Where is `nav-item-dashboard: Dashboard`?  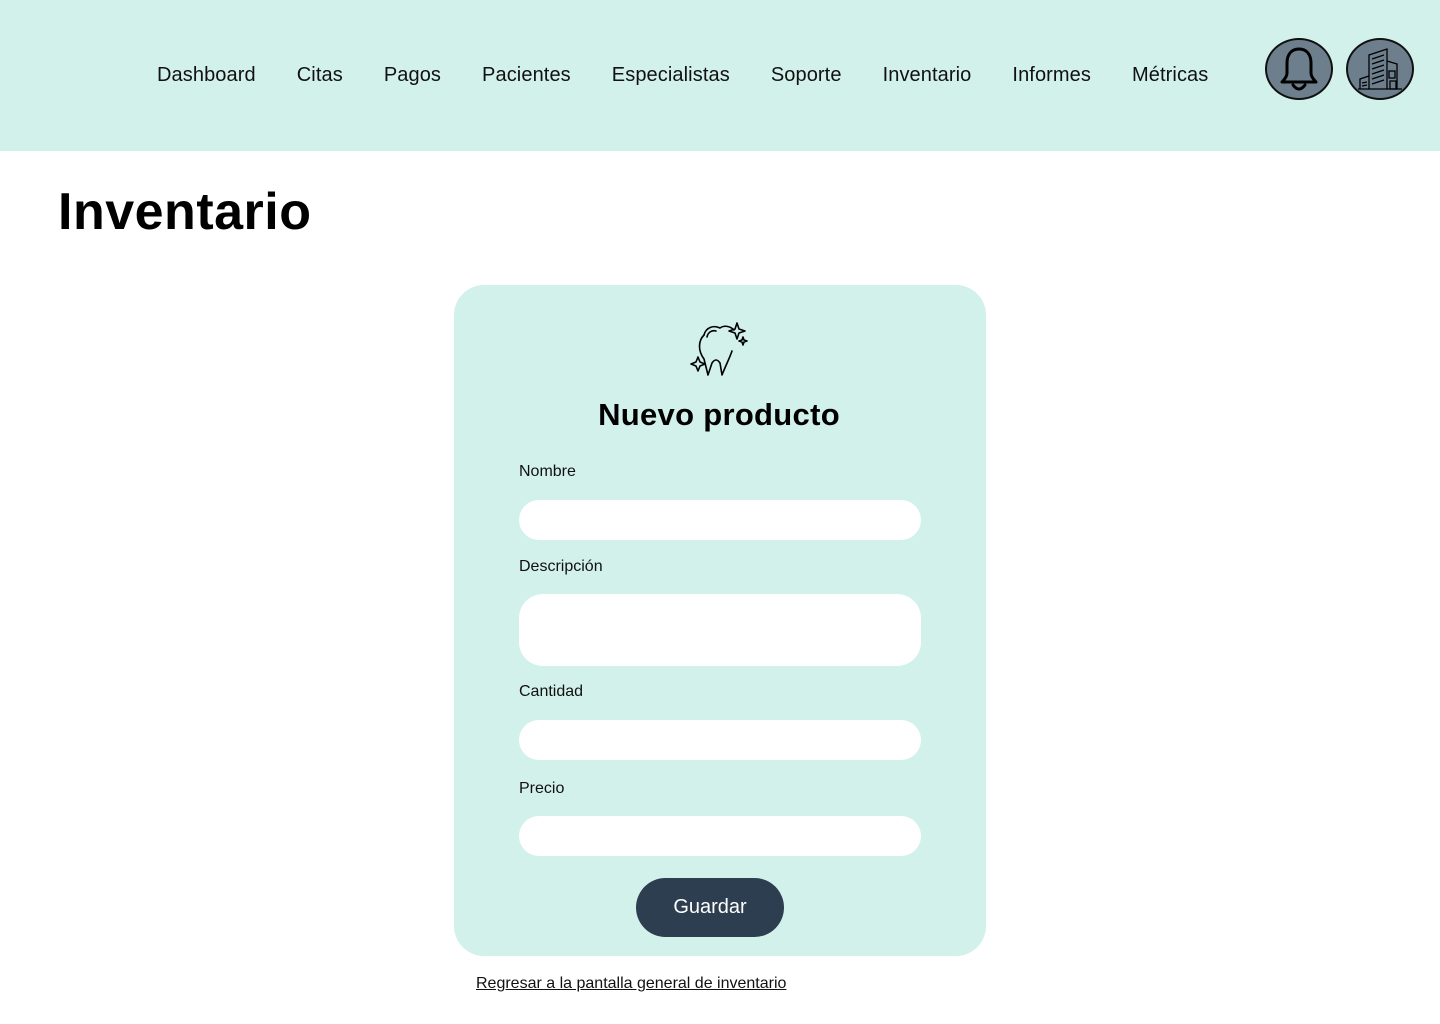
nav-item-dashboard: Dashboard is located at coordinates (206, 75).